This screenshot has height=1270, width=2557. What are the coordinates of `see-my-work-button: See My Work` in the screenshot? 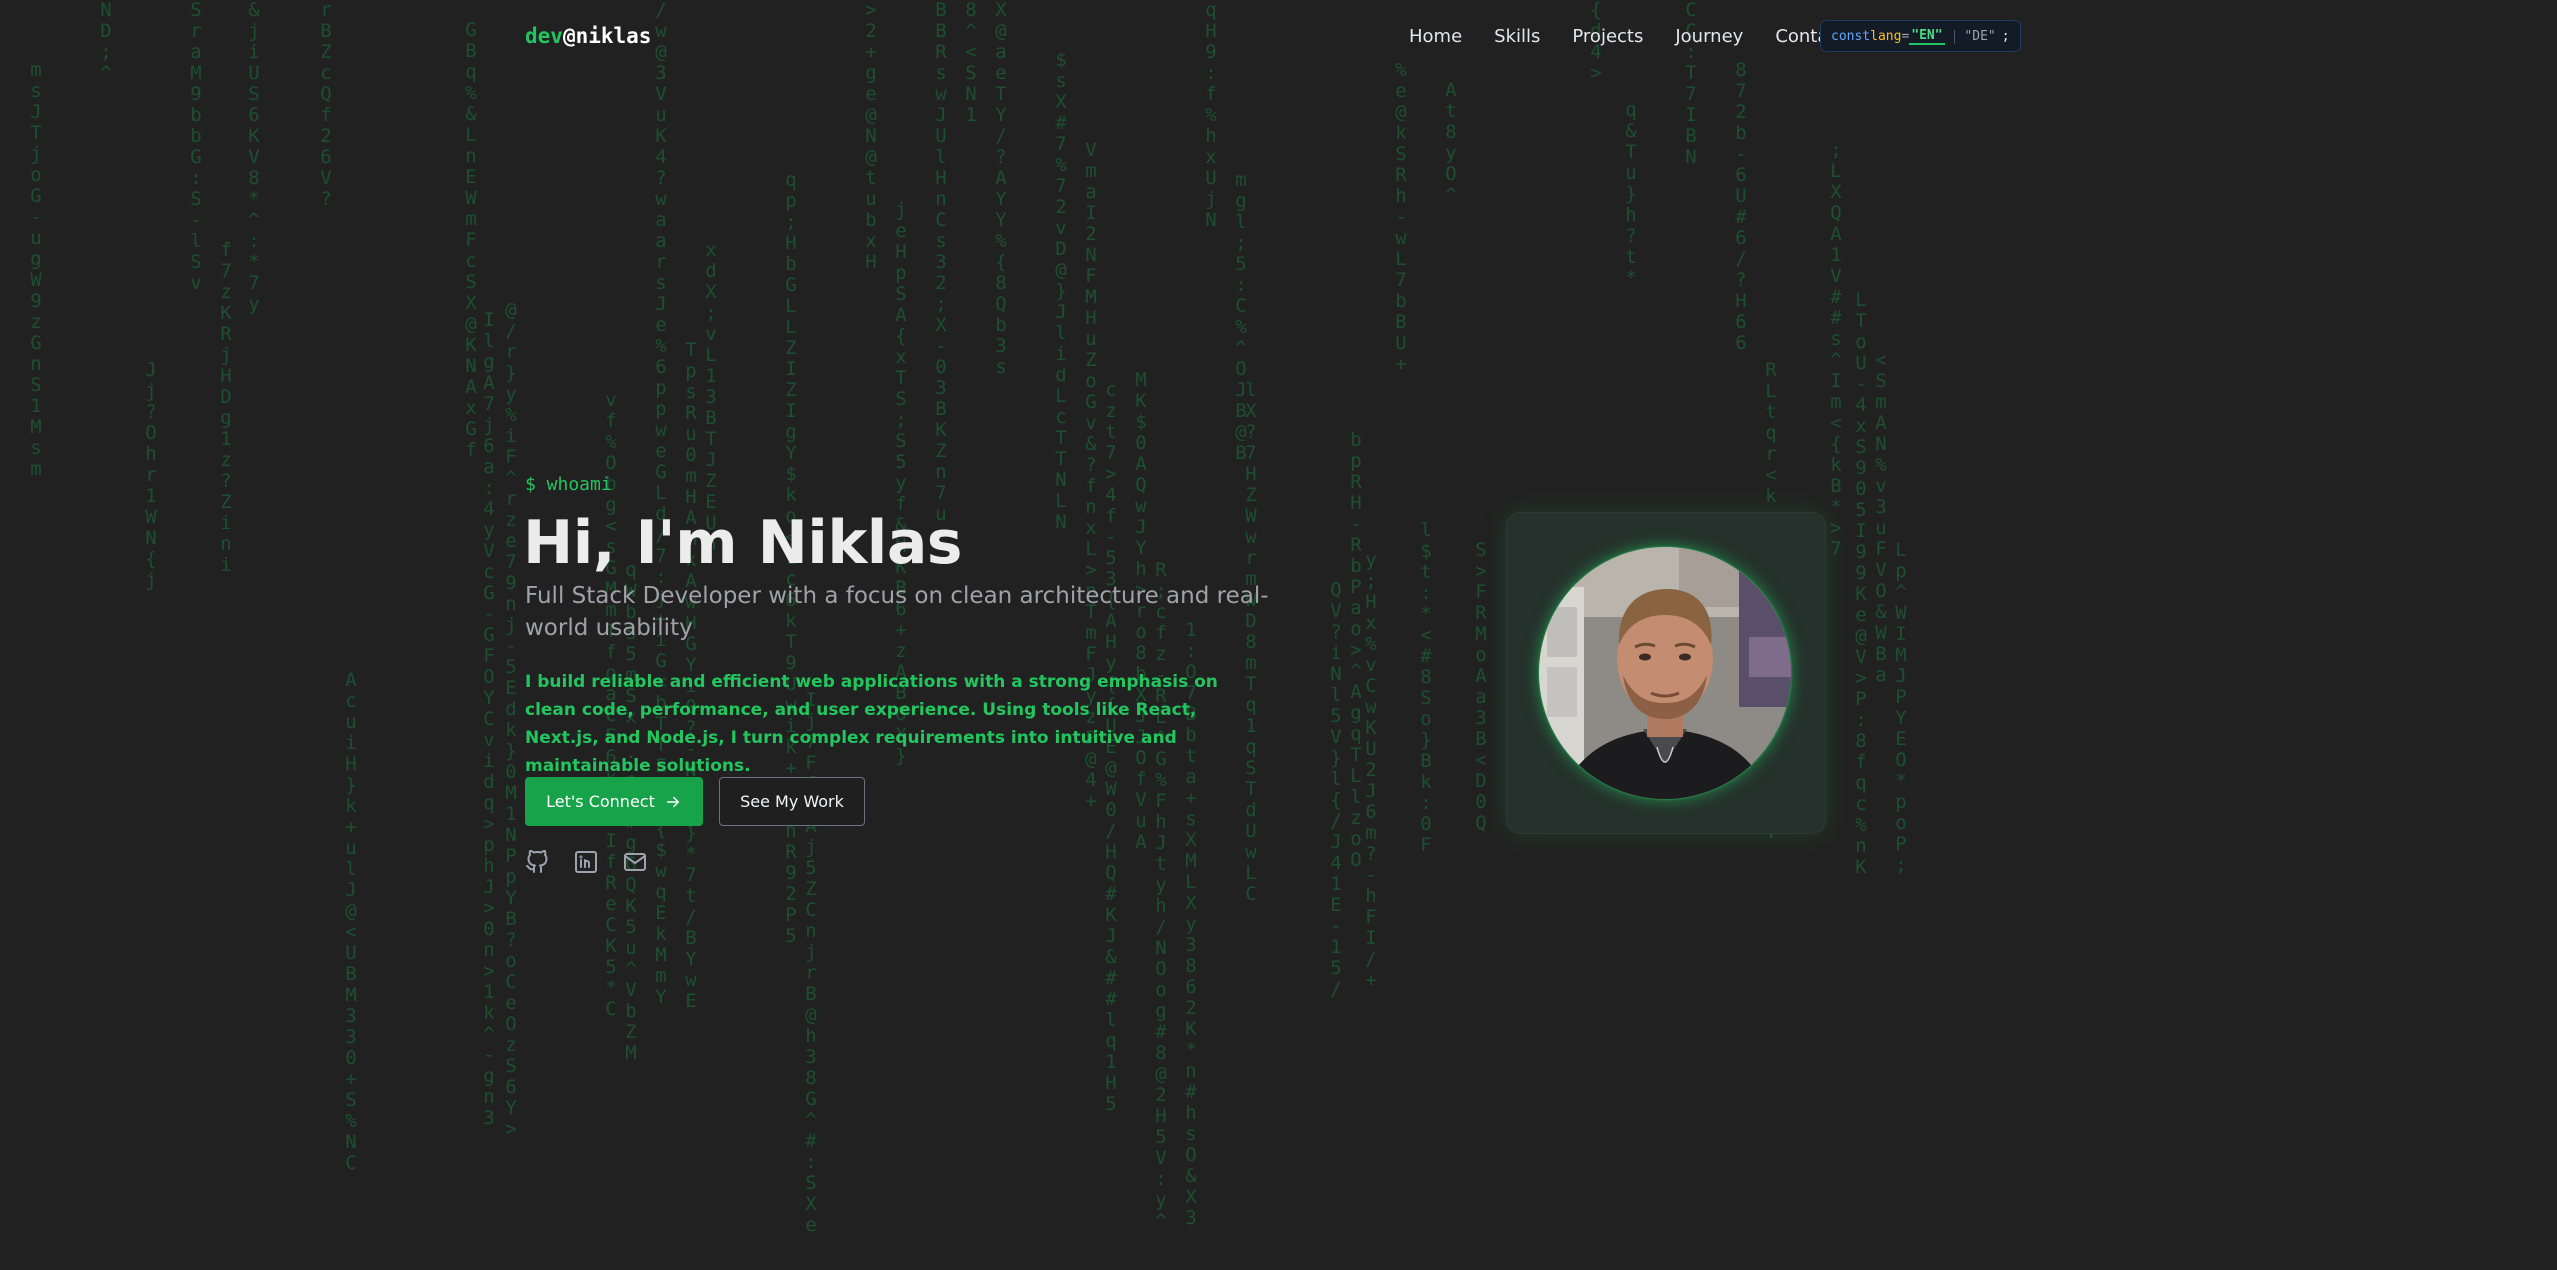 It's located at (792, 801).